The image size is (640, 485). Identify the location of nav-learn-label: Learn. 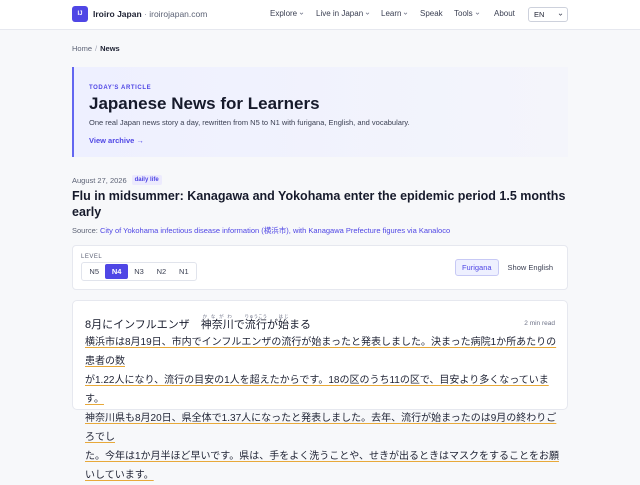
(391, 13).